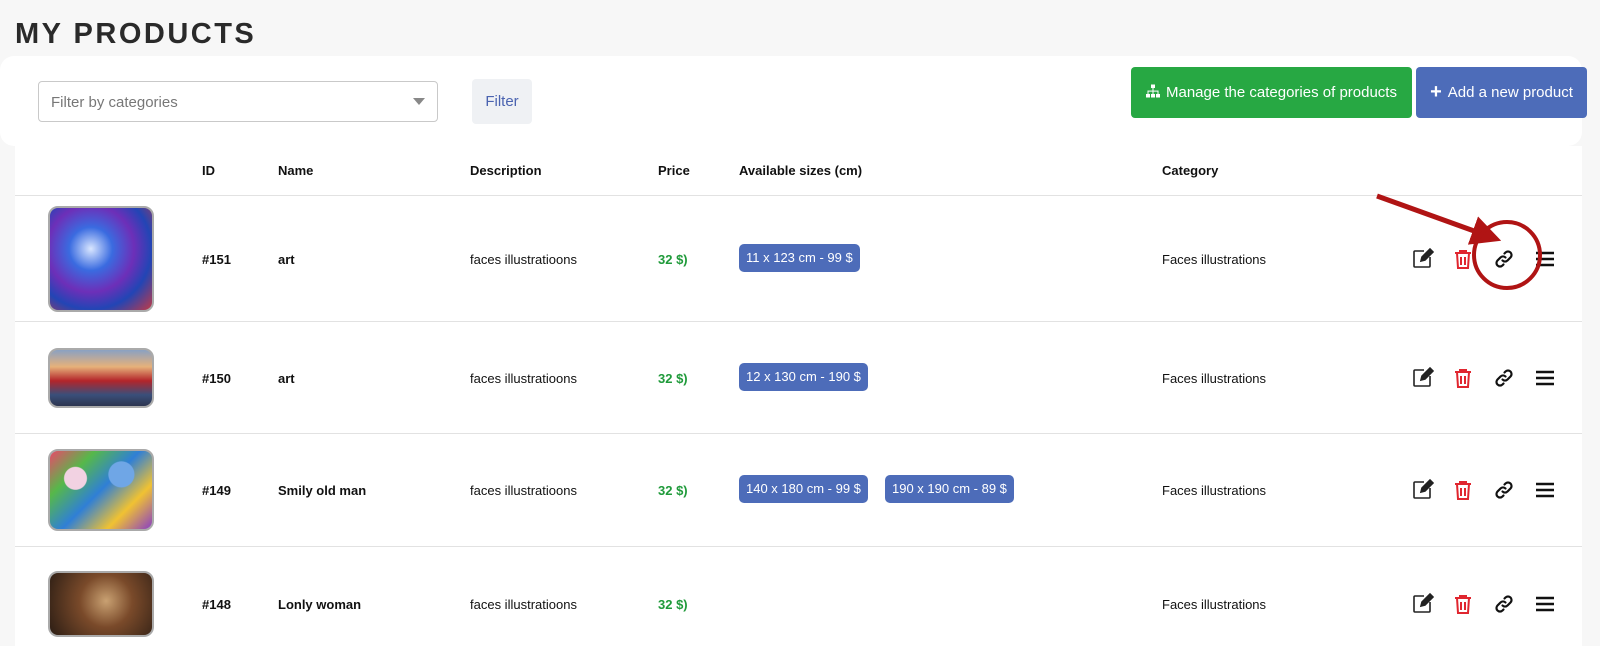  What do you see at coordinates (216, 378) in the screenshot?
I see `product-id: #150` at bounding box center [216, 378].